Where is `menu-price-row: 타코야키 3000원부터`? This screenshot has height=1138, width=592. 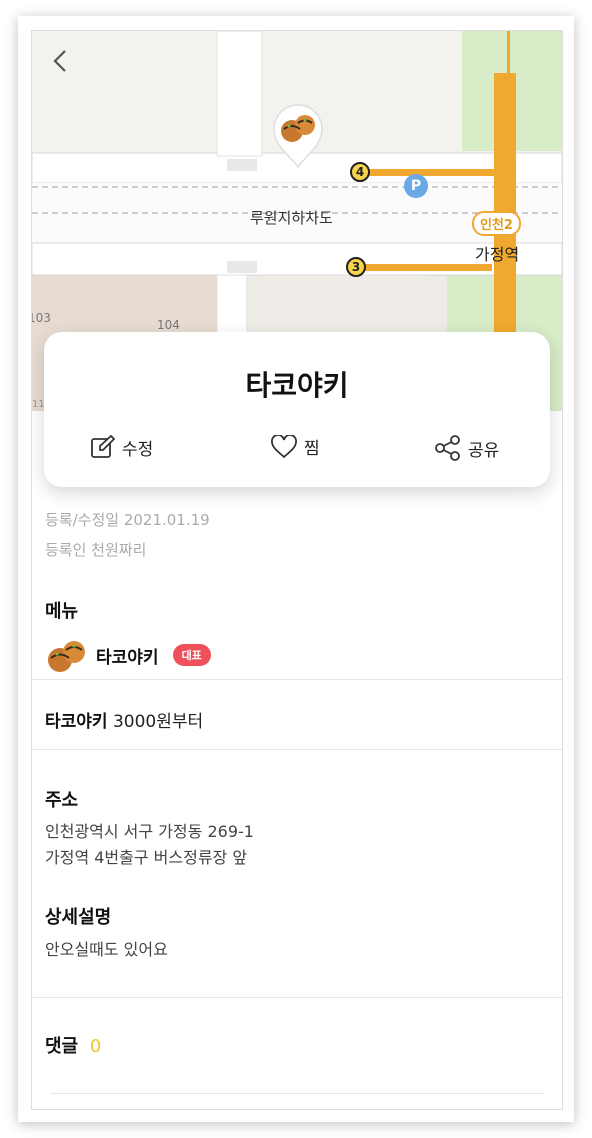 menu-price-row: 타코야키 3000원부터 is located at coordinates (124, 719).